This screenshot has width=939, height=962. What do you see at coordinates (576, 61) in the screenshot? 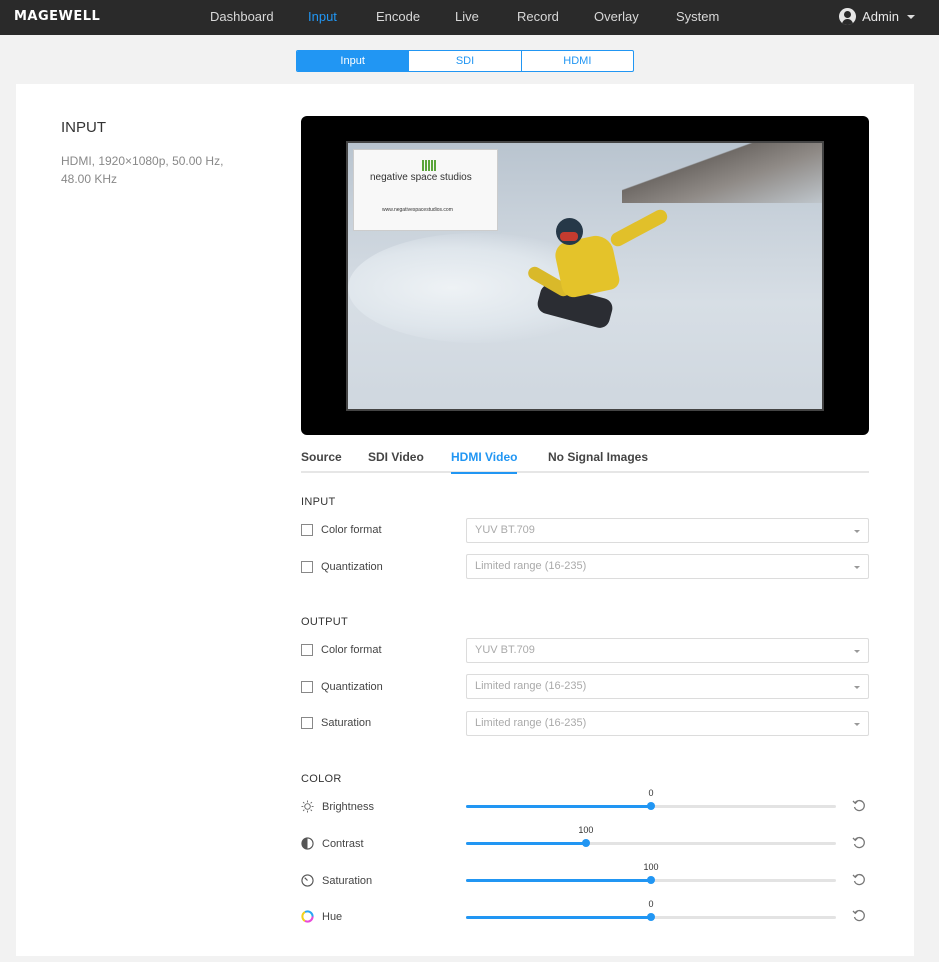
I see `seg-tab-hdmi: HDMI` at bounding box center [576, 61].